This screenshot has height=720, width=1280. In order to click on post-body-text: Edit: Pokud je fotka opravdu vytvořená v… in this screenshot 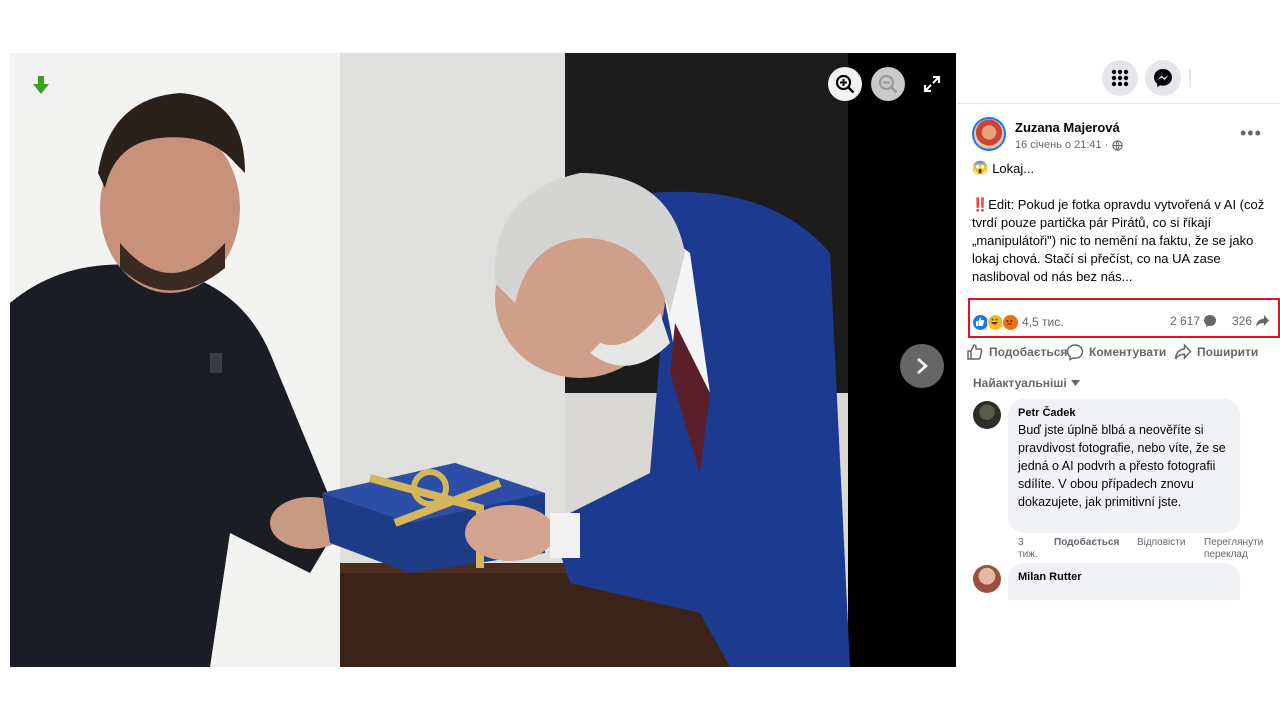, I will do `click(1118, 240)`.